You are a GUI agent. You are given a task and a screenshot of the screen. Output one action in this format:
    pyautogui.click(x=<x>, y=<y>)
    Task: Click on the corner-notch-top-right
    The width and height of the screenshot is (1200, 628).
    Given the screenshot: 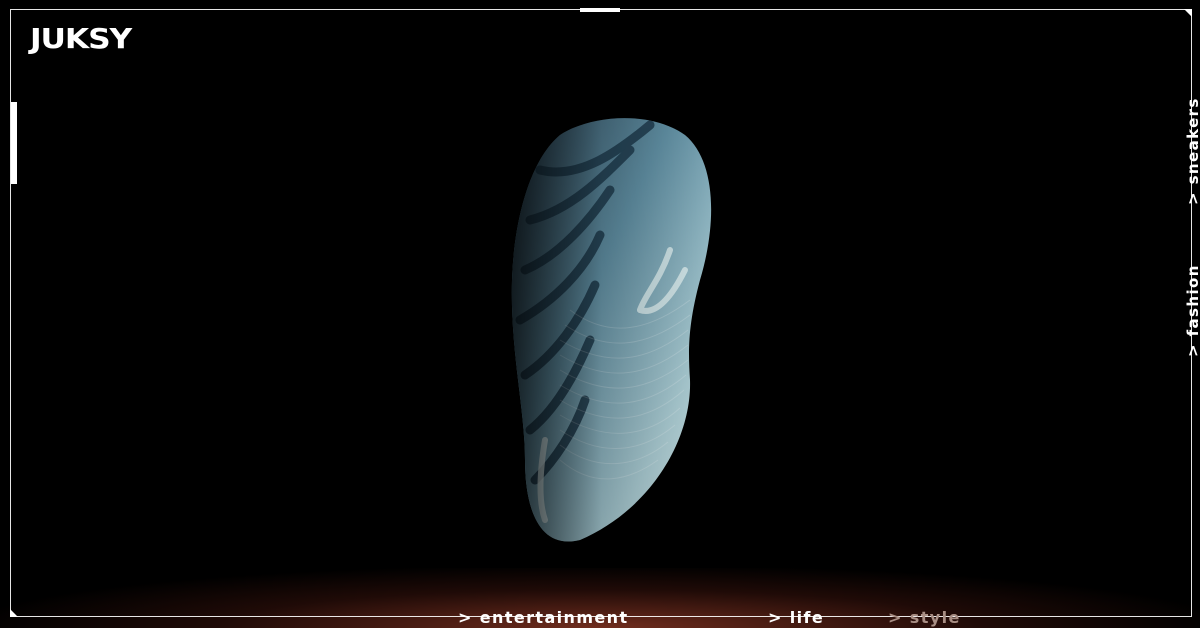 What is the action you would take?
    pyautogui.click(x=1188, y=13)
    